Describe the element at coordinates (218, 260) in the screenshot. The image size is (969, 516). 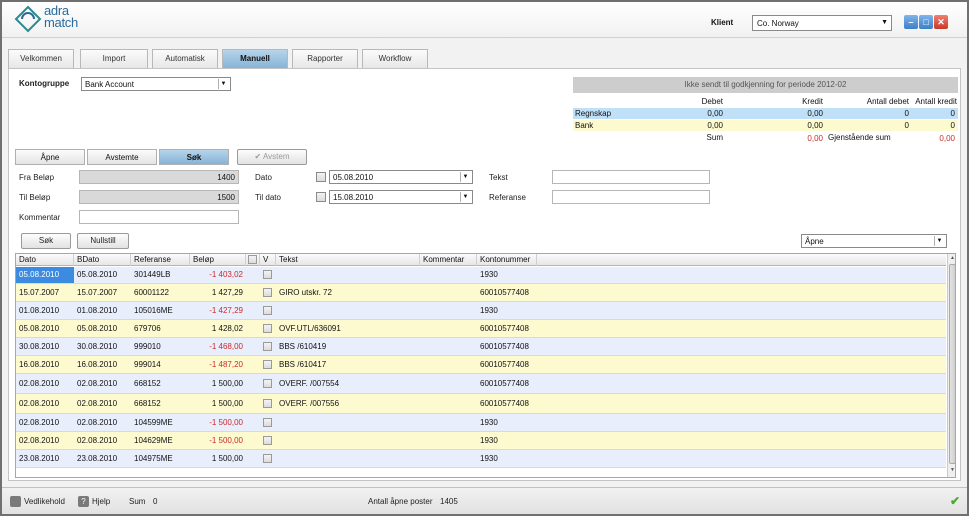
I see `col-belop: Beløp` at that location.